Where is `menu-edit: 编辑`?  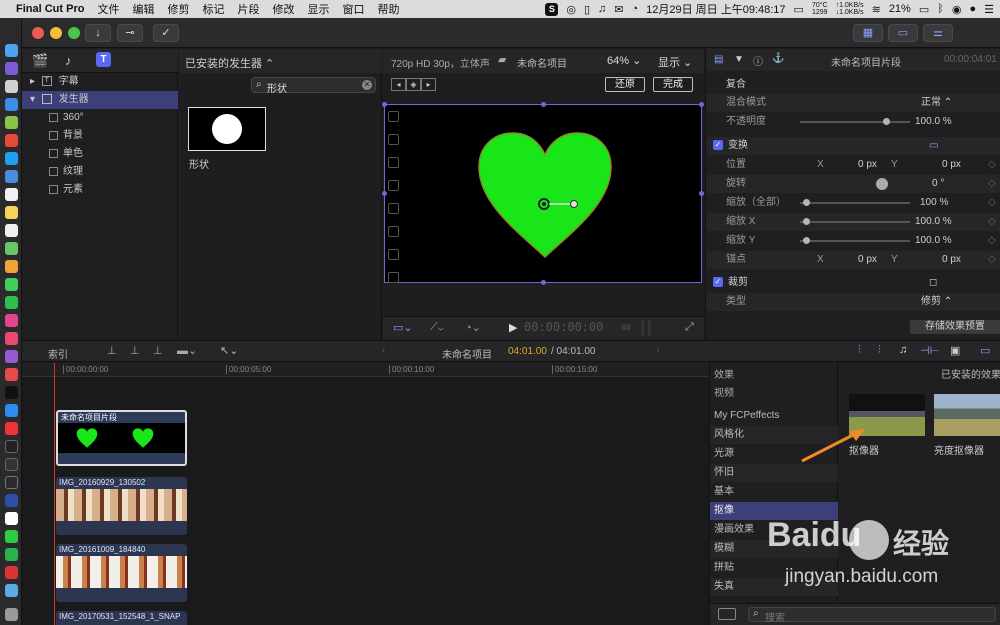
menu-edit: 编辑 is located at coordinates (143, 9).